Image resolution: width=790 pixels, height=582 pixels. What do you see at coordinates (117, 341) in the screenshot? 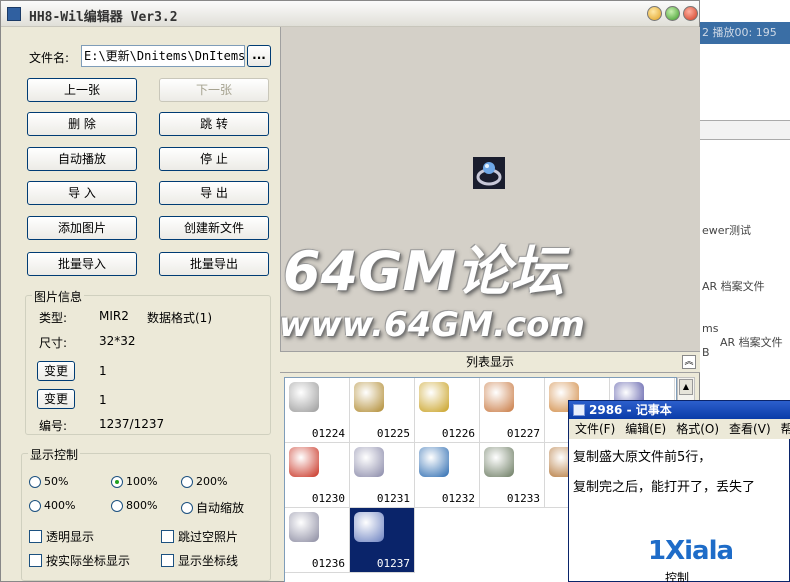
I see `size-value: 32*32` at bounding box center [117, 341].